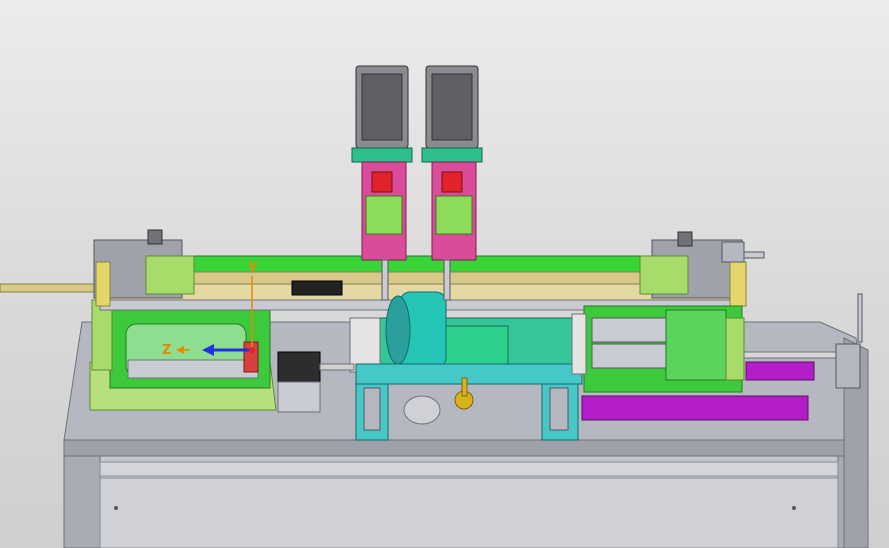 The width and height of the screenshot is (889, 548). Describe the element at coordinates (167, 350) in the screenshot. I see `z-axis-label: Z` at that location.